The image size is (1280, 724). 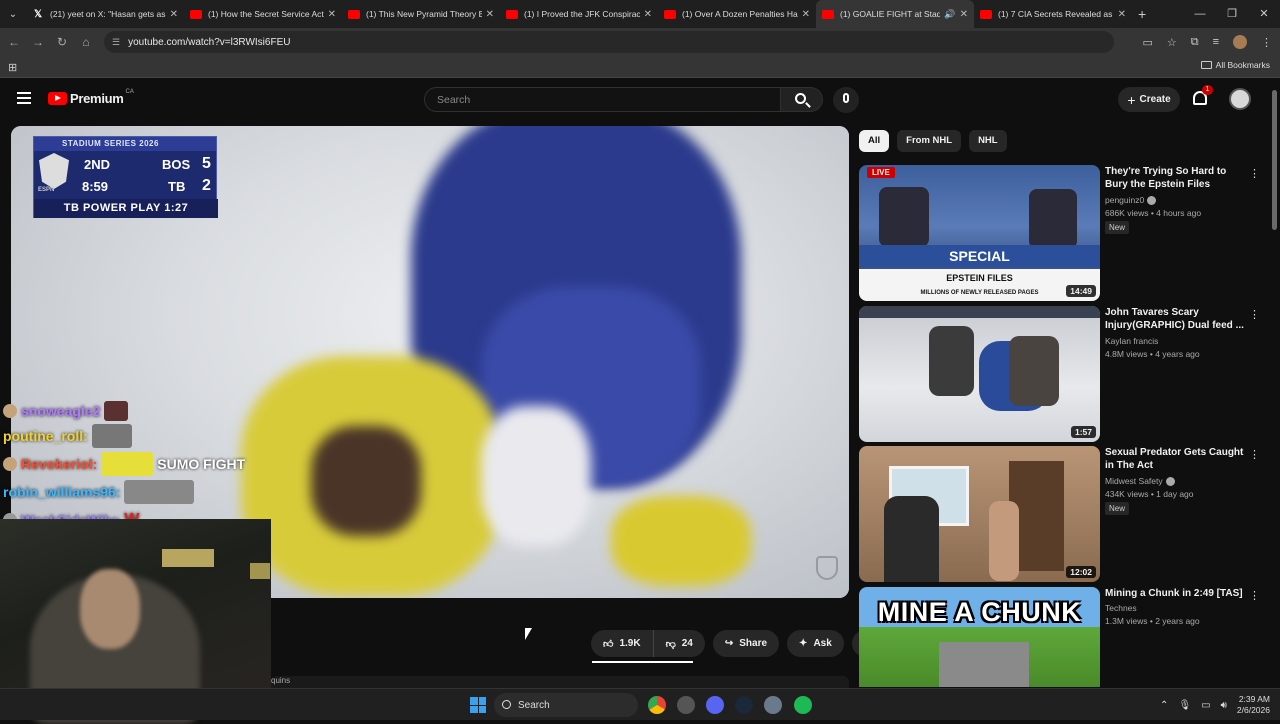 I want to click on browser-tab-active: (1) GOALIE FIGHT at Stadiu 🔊 ✕, so click(x=895, y=14).